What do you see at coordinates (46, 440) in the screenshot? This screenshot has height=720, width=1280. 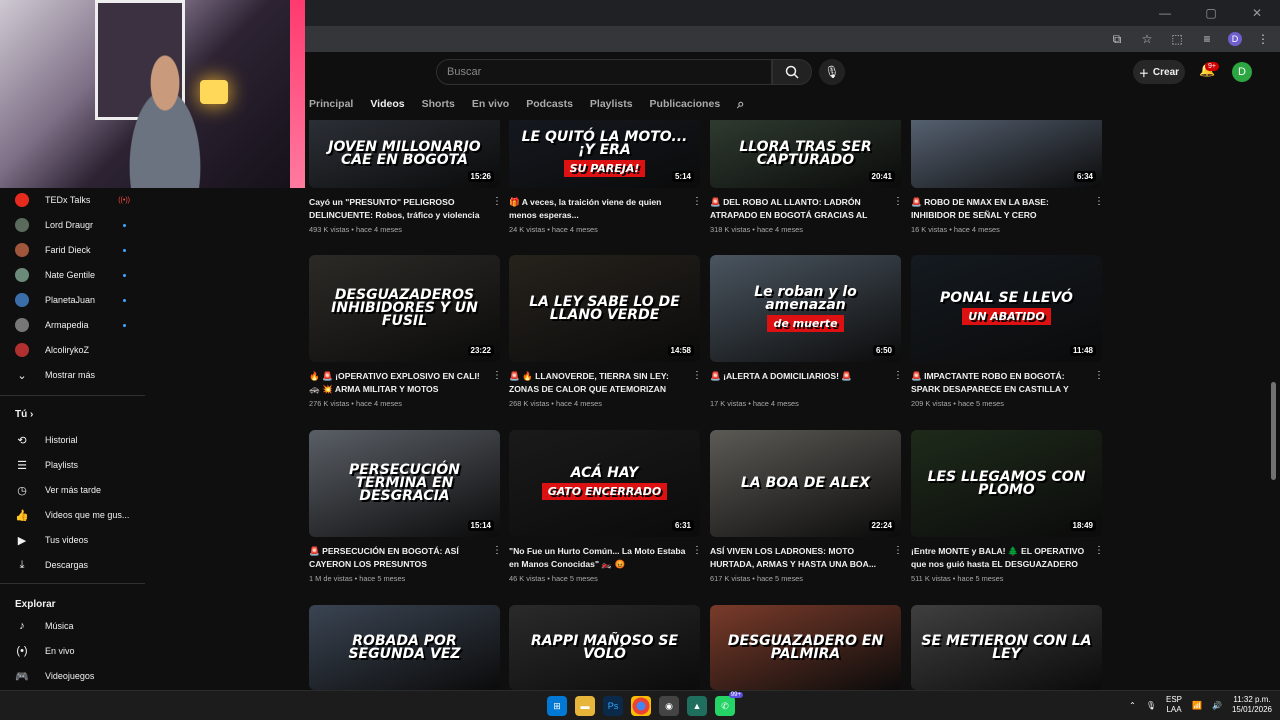 I see `sidebar-item-historial: ⟲ Historial` at bounding box center [46, 440].